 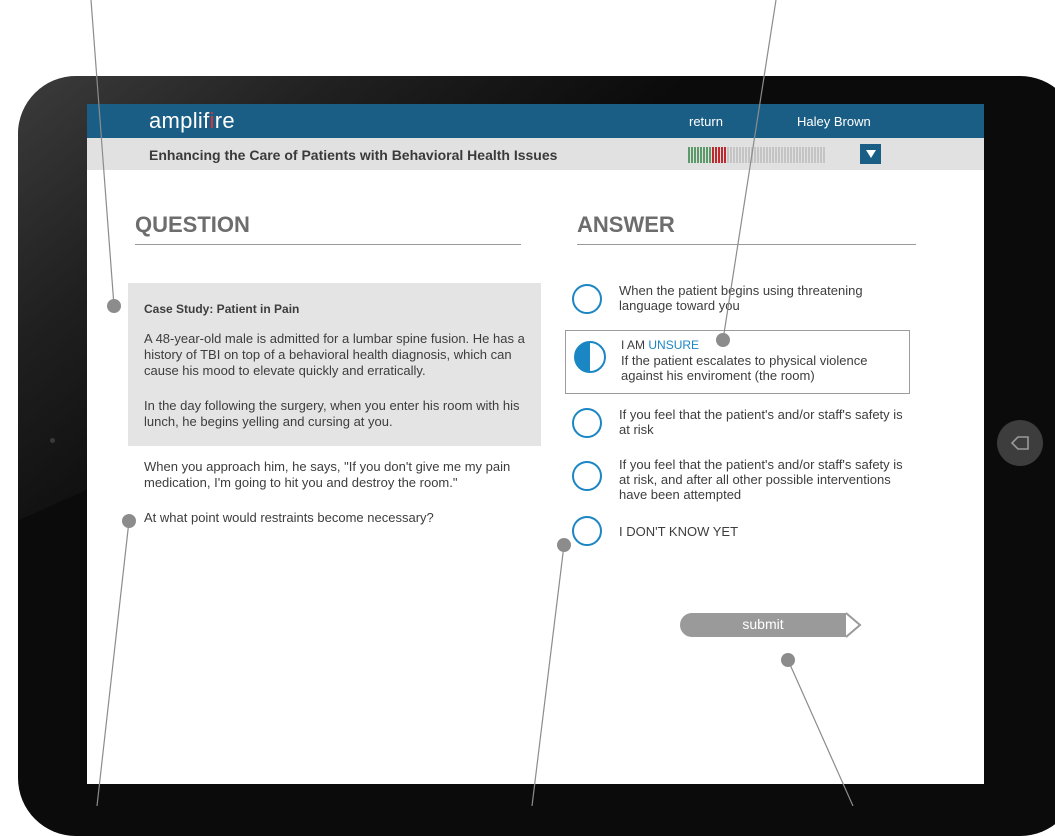 I want to click on confidence-half-radio, so click(x=590, y=357).